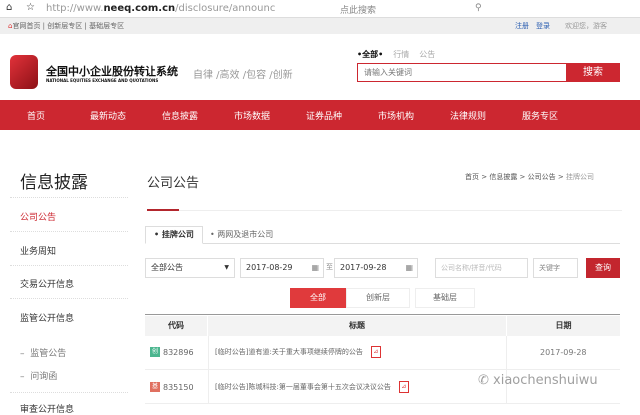 The image size is (640, 415). I want to click on sidebar-item-business-notices: 业务周知, so click(38, 250).